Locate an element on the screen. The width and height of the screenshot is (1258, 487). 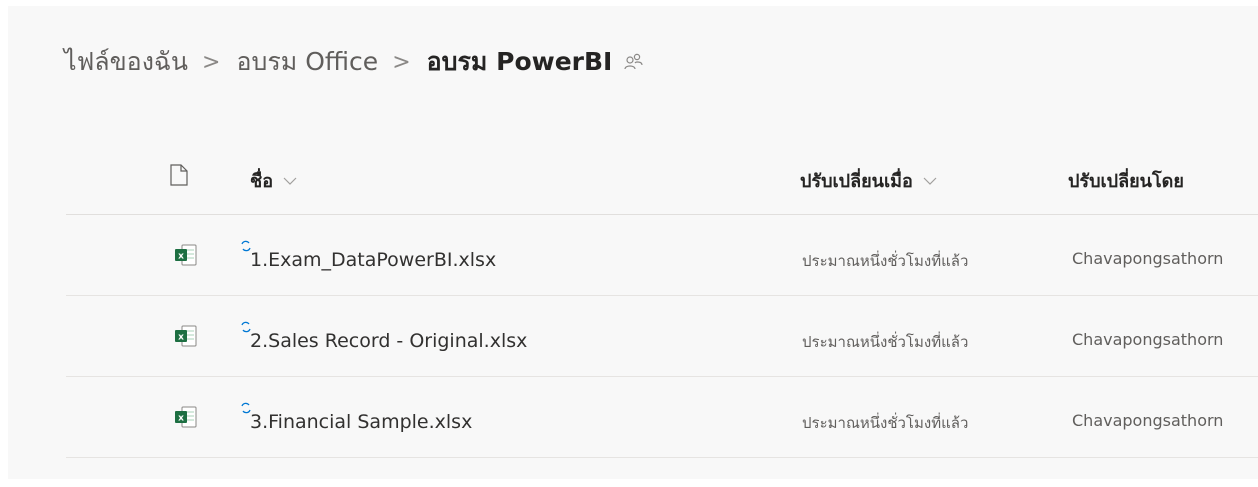
file-name: 3.Financial Sample.xlsx is located at coordinates (361, 422).